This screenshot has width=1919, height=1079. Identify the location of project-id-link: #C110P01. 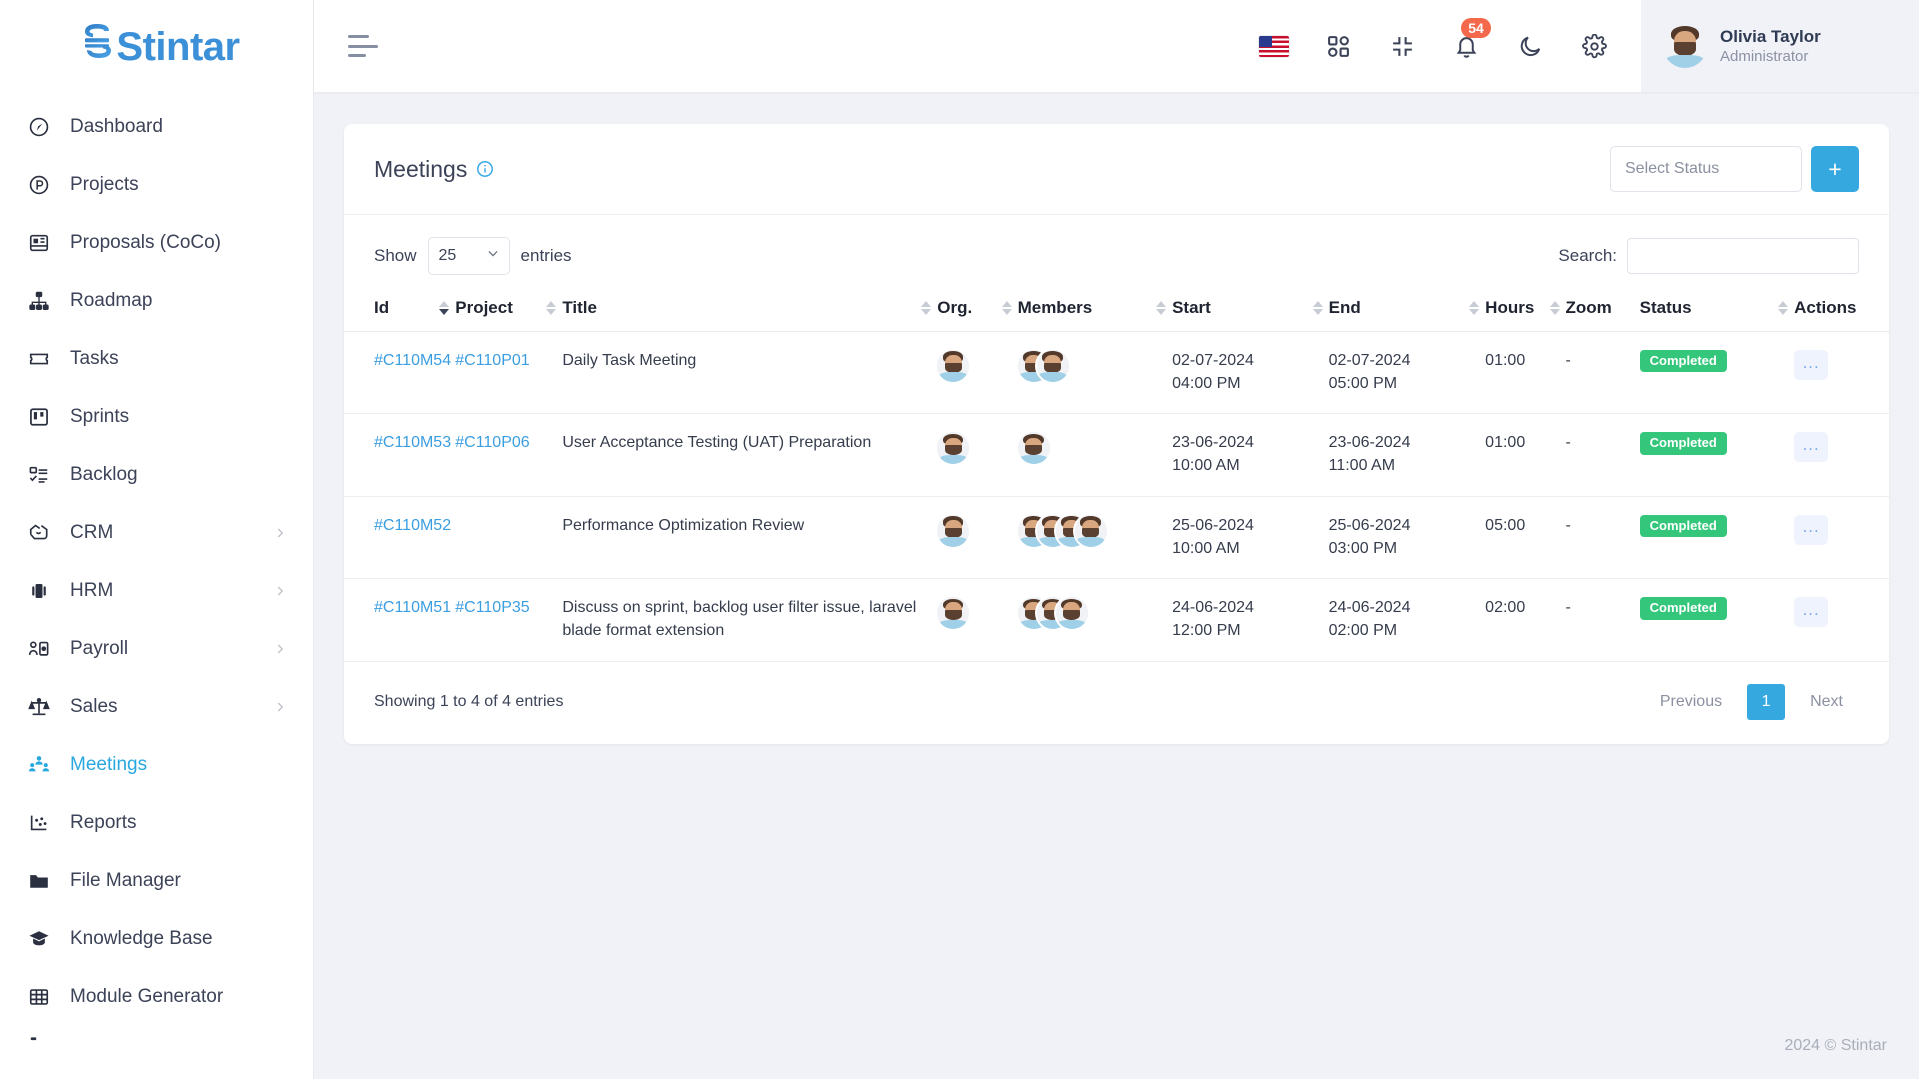
(492, 360).